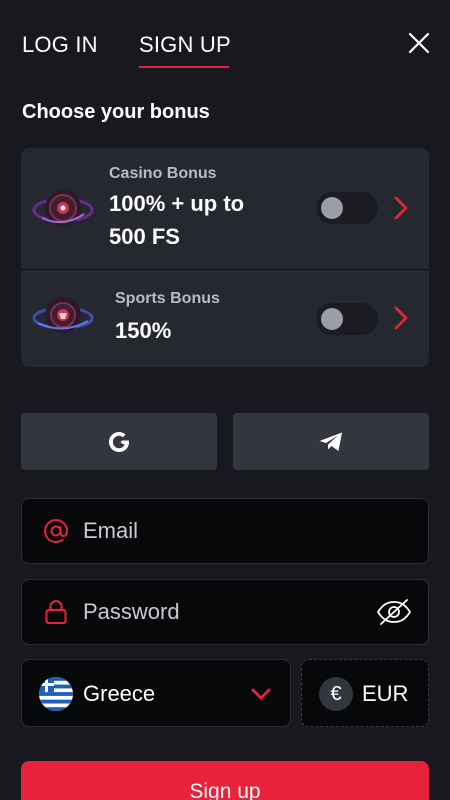 This screenshot has height=800, width=450. I want to click on email-input, so click(223, 531).